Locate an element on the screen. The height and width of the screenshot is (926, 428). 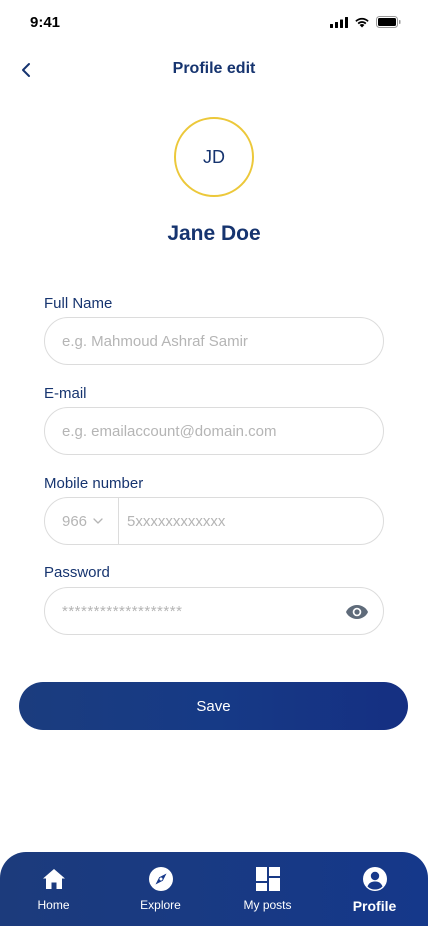
wifi-icon is located at coordinates (362, 22).